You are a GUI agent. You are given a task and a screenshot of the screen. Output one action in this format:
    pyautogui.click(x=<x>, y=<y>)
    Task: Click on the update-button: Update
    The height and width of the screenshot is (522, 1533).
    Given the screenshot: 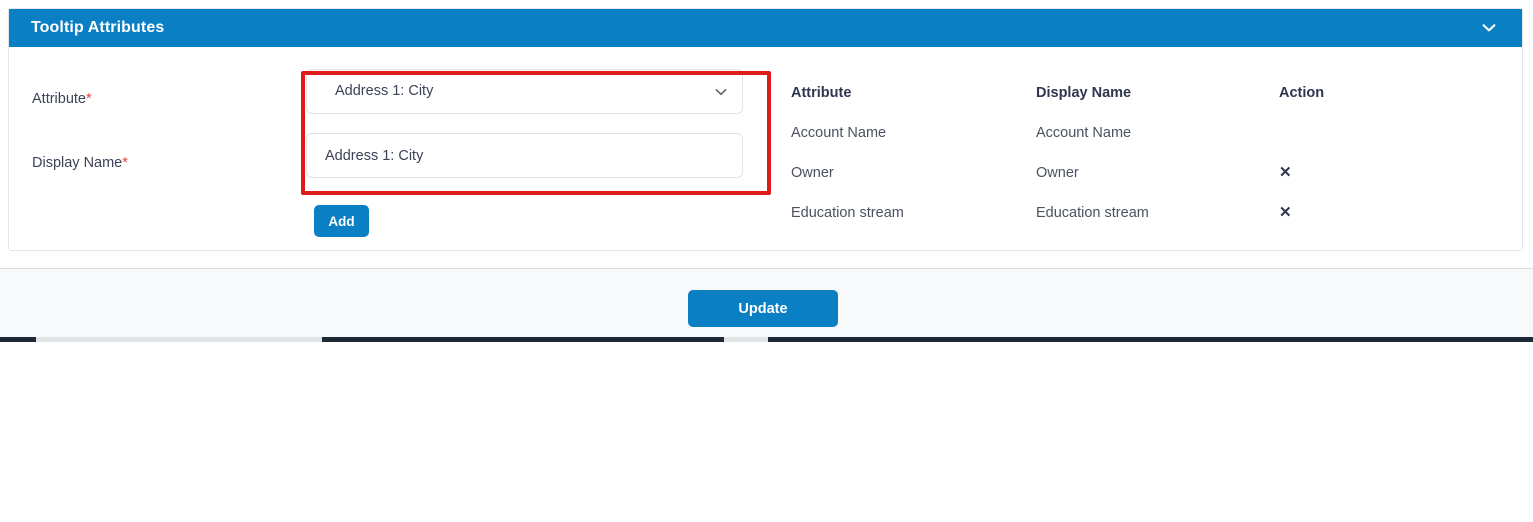 What is the action you would take?
    pyautogui.click(x=763, y=308)
    